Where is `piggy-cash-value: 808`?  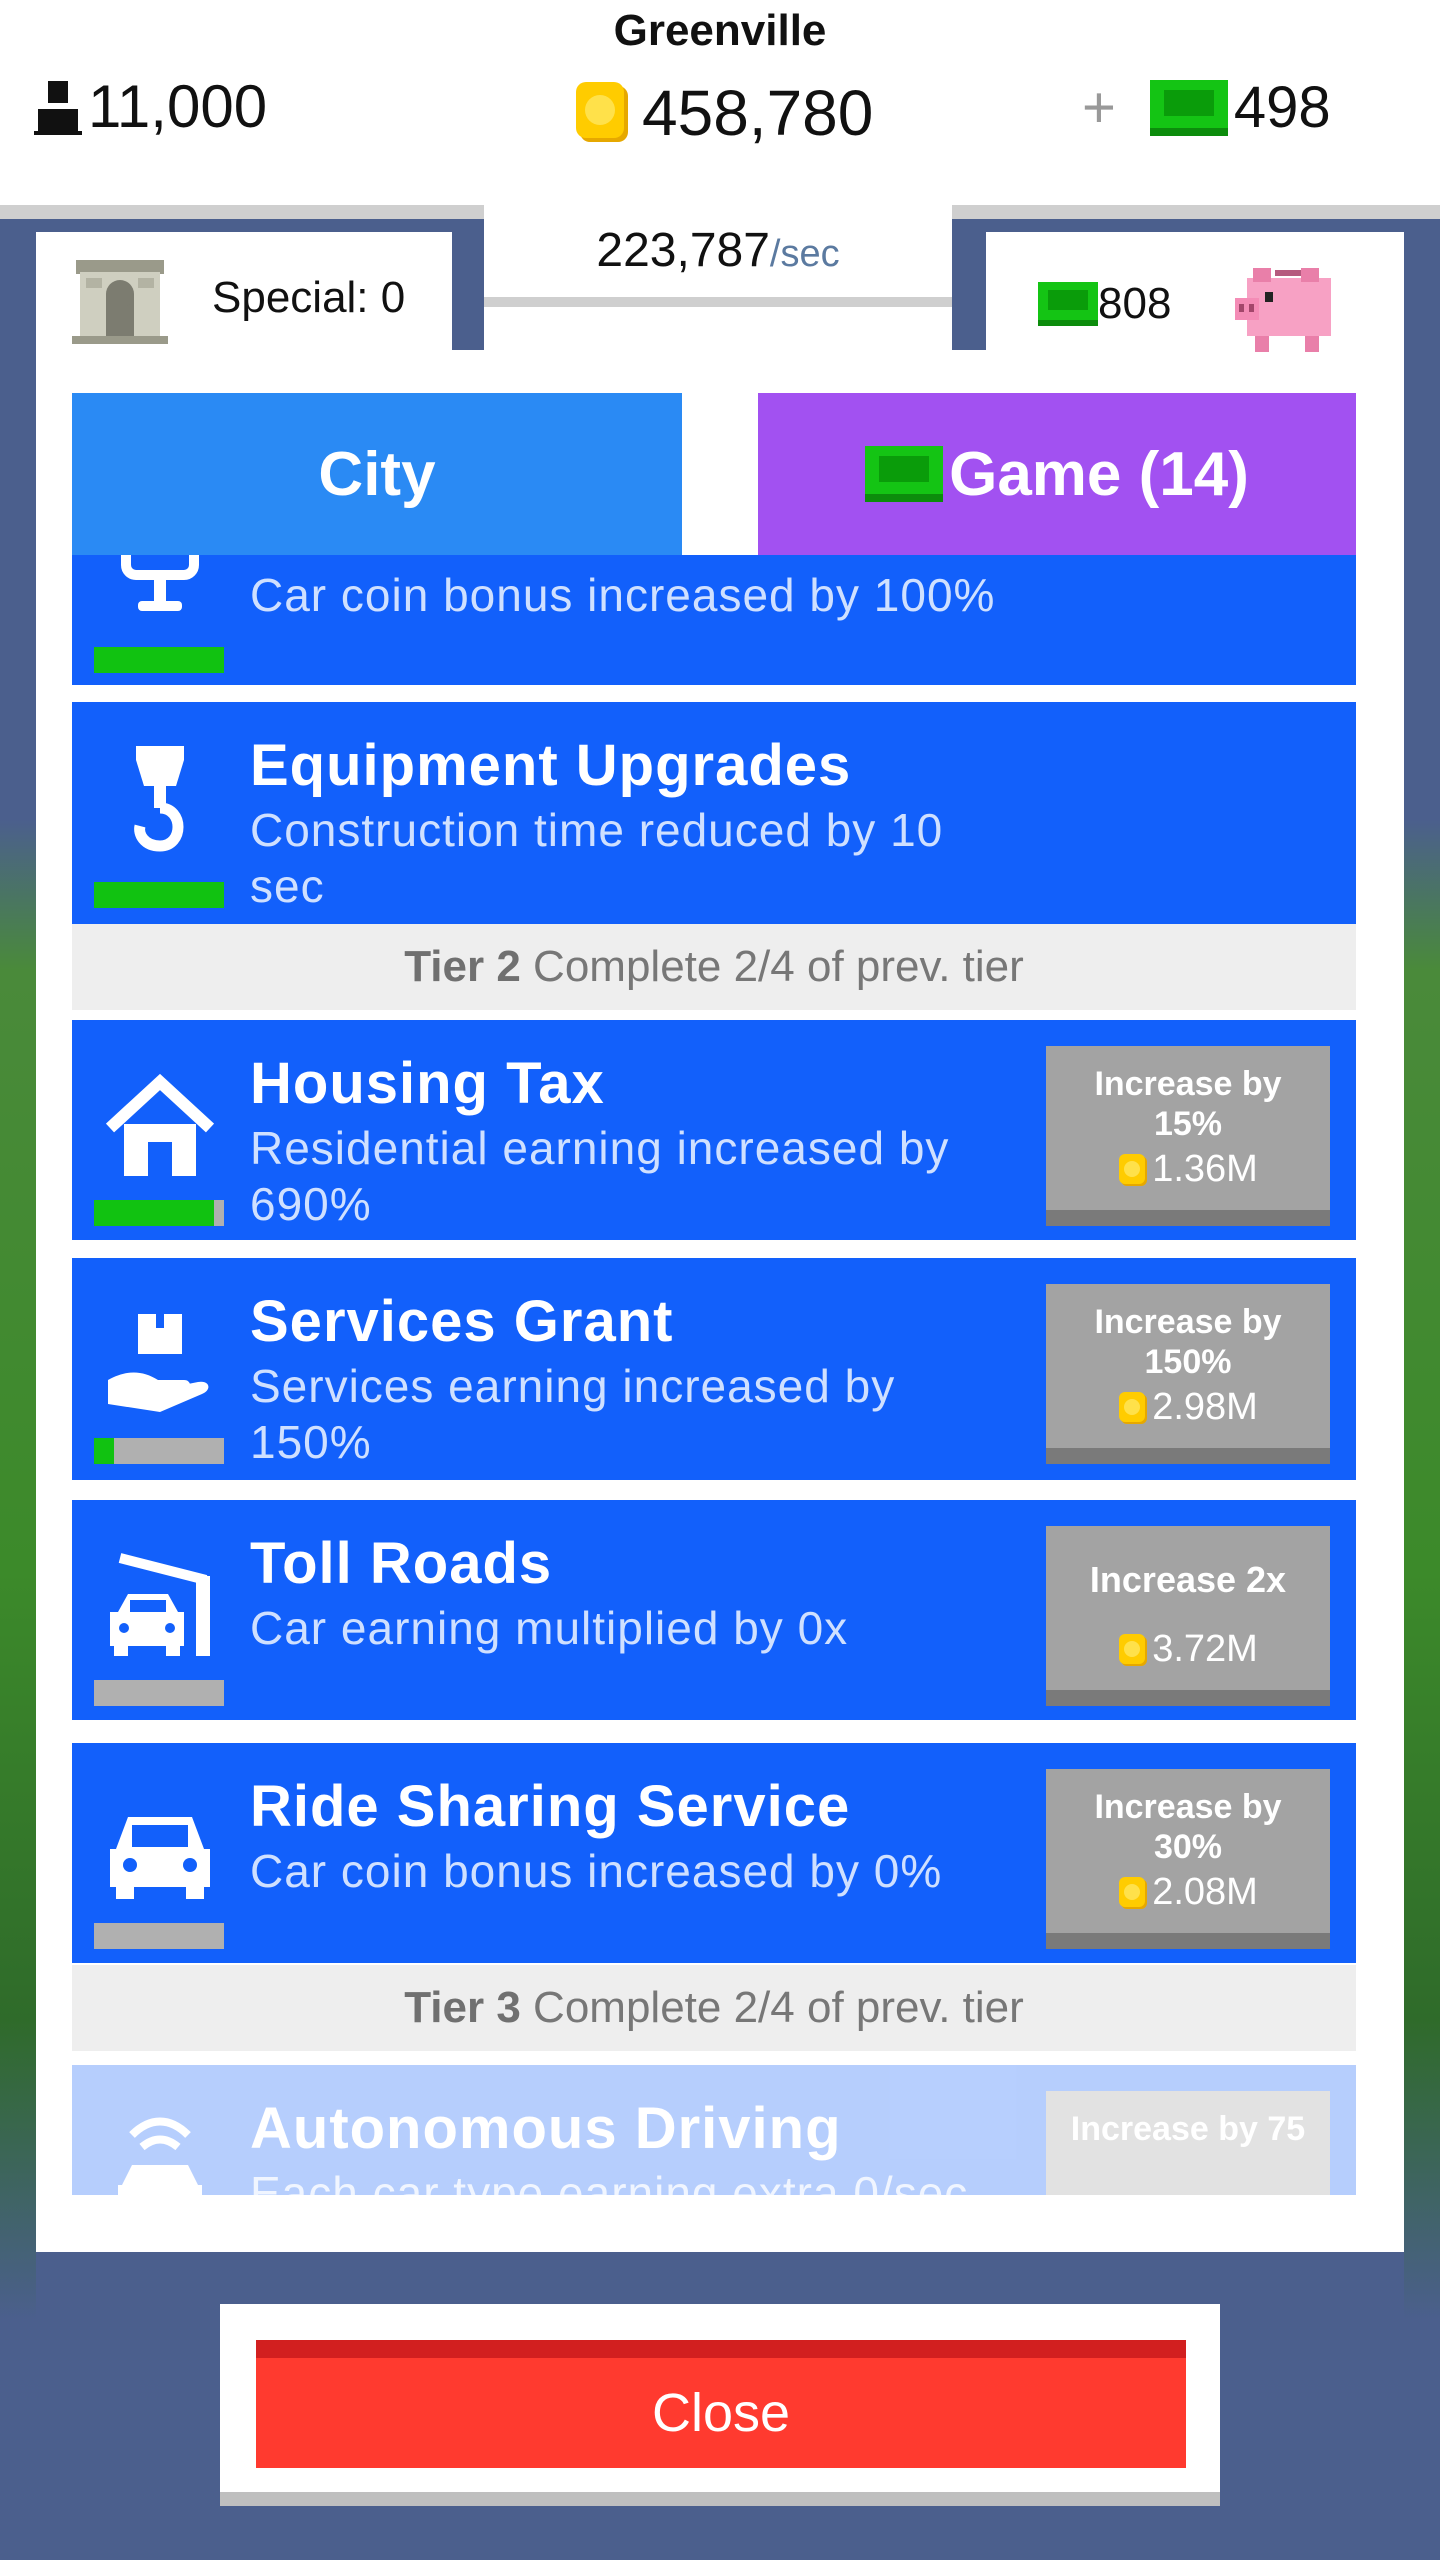
piggy-cash-value: 808 is located at coordinates (1135, 303).